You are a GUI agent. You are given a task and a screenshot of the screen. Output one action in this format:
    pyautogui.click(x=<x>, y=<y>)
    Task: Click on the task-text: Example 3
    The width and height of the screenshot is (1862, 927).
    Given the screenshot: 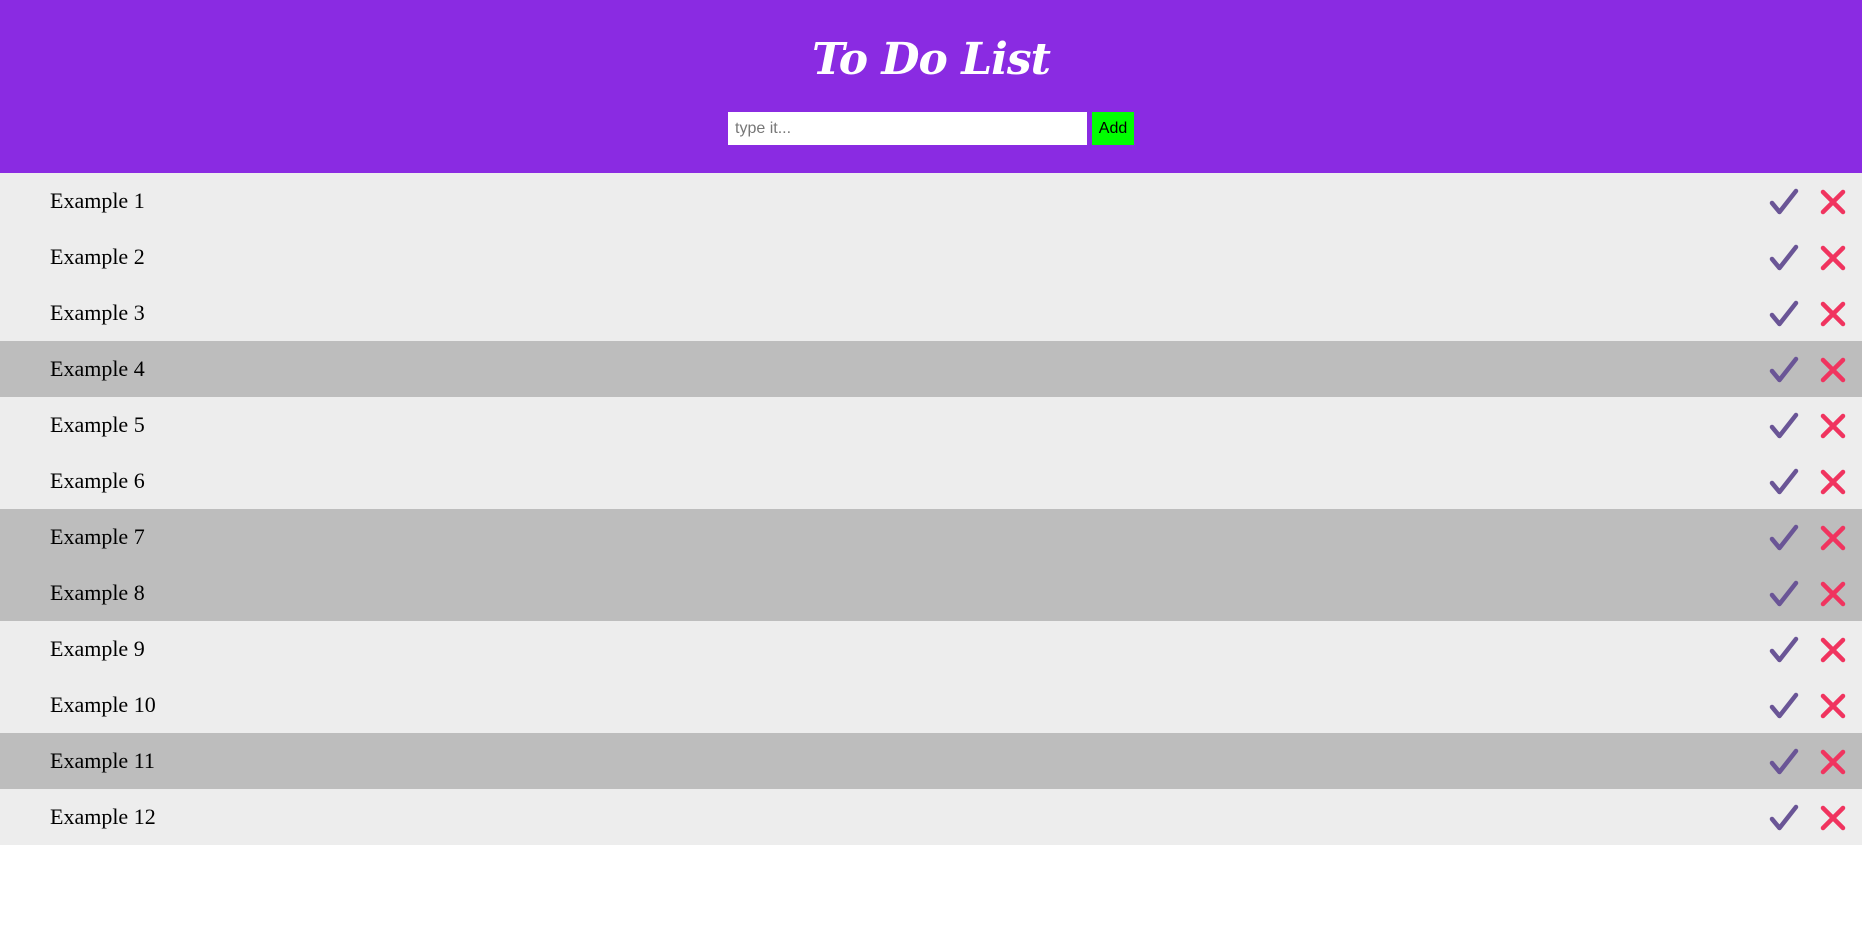 What is the action you would take?
    pyautogui.click(x=97, y=312)
    